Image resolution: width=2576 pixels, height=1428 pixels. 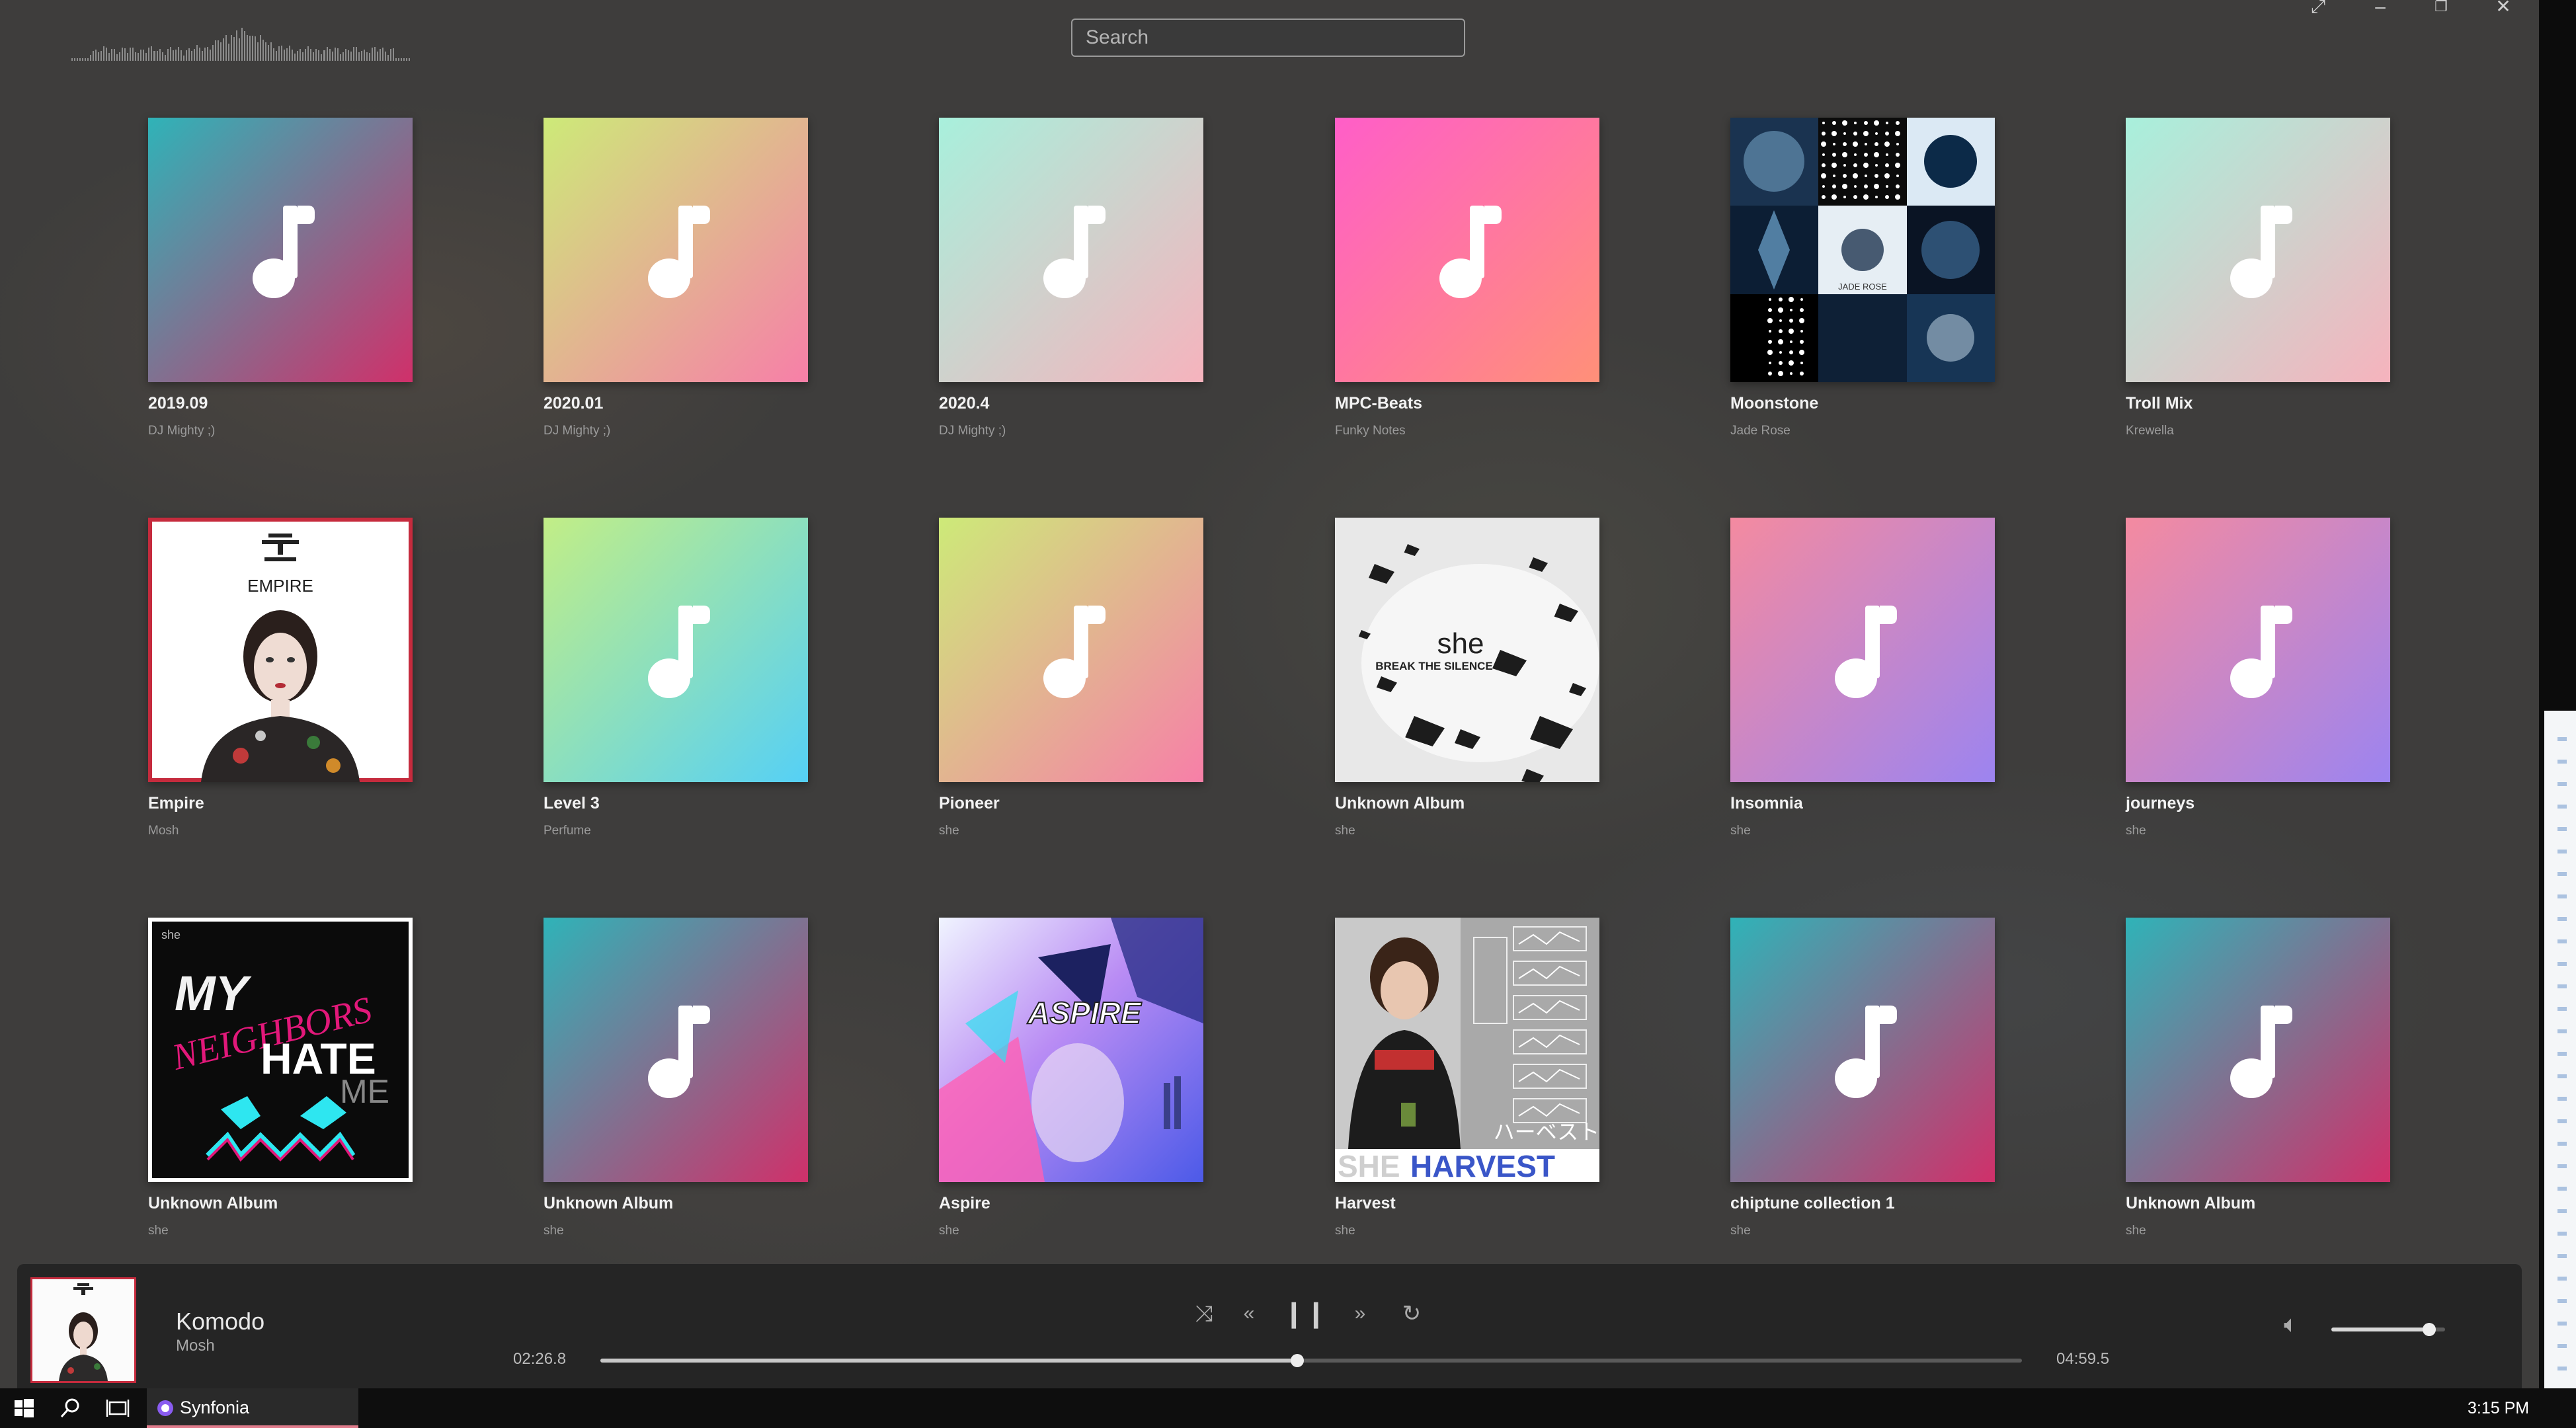 I want to click on album-cover: EMPIRE, so click(x=280, y=650).